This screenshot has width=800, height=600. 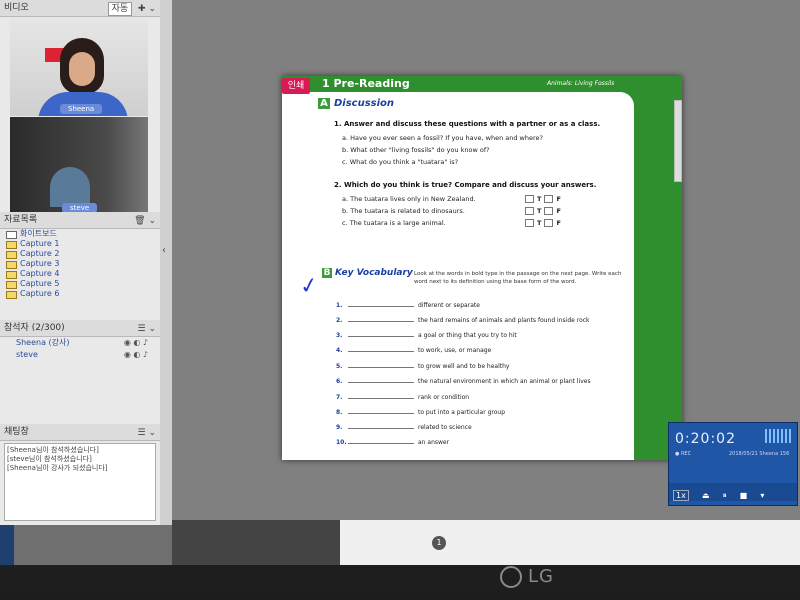 I want to click on vocab-row: 4. to work, use, or manage, so click(x=414, y=350).